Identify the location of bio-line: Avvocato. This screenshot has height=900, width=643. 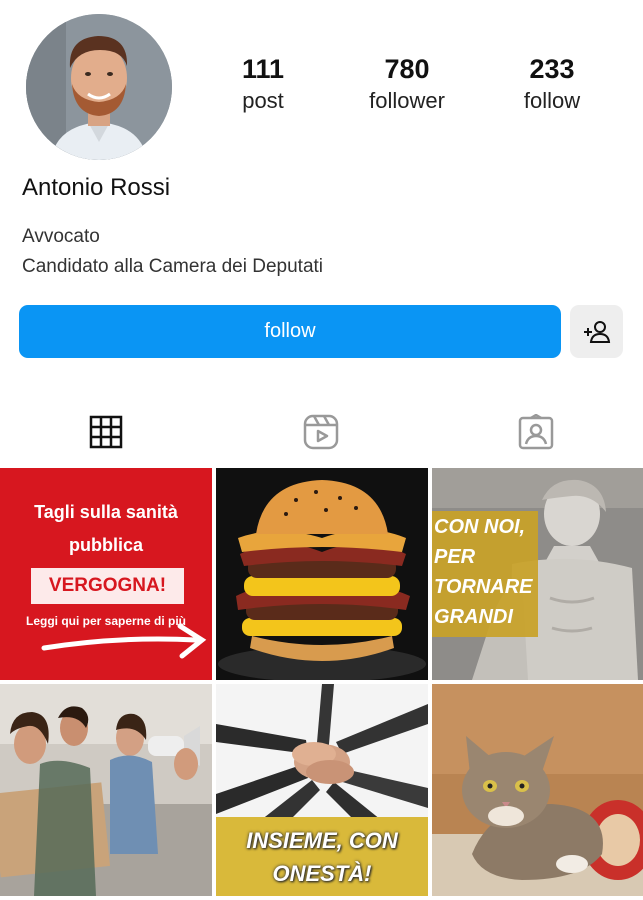
(61, 236).